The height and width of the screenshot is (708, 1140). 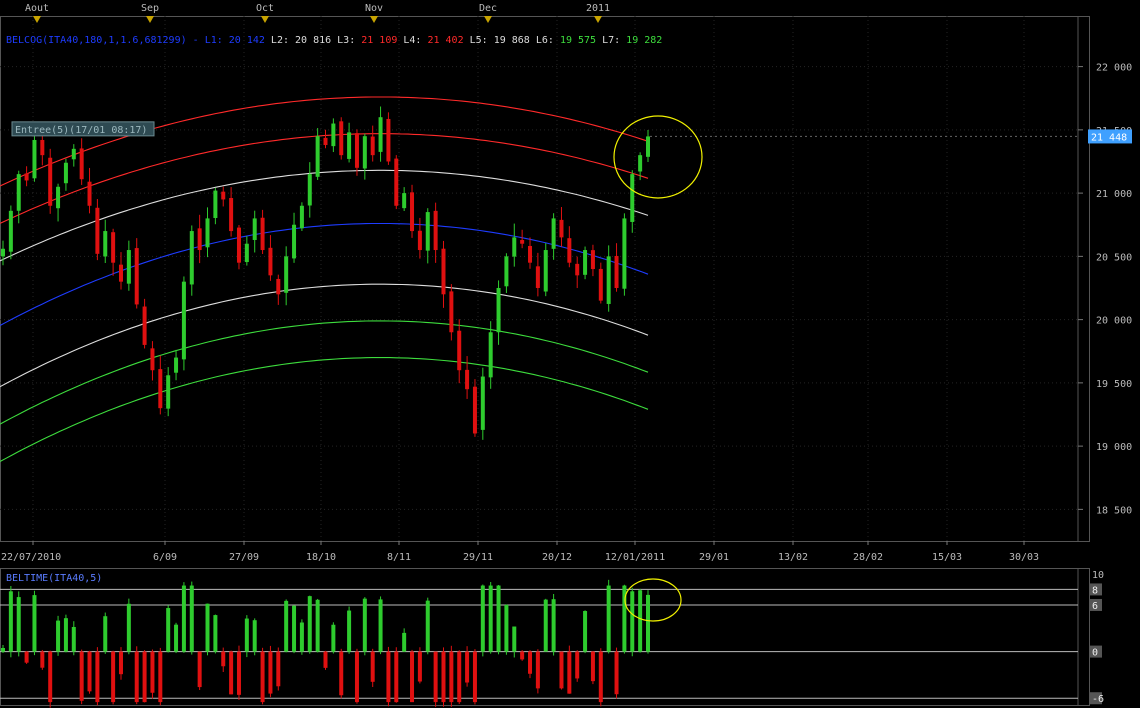 I want to click on osc-y-tick-label: 8, so click(x=1095, y=590).